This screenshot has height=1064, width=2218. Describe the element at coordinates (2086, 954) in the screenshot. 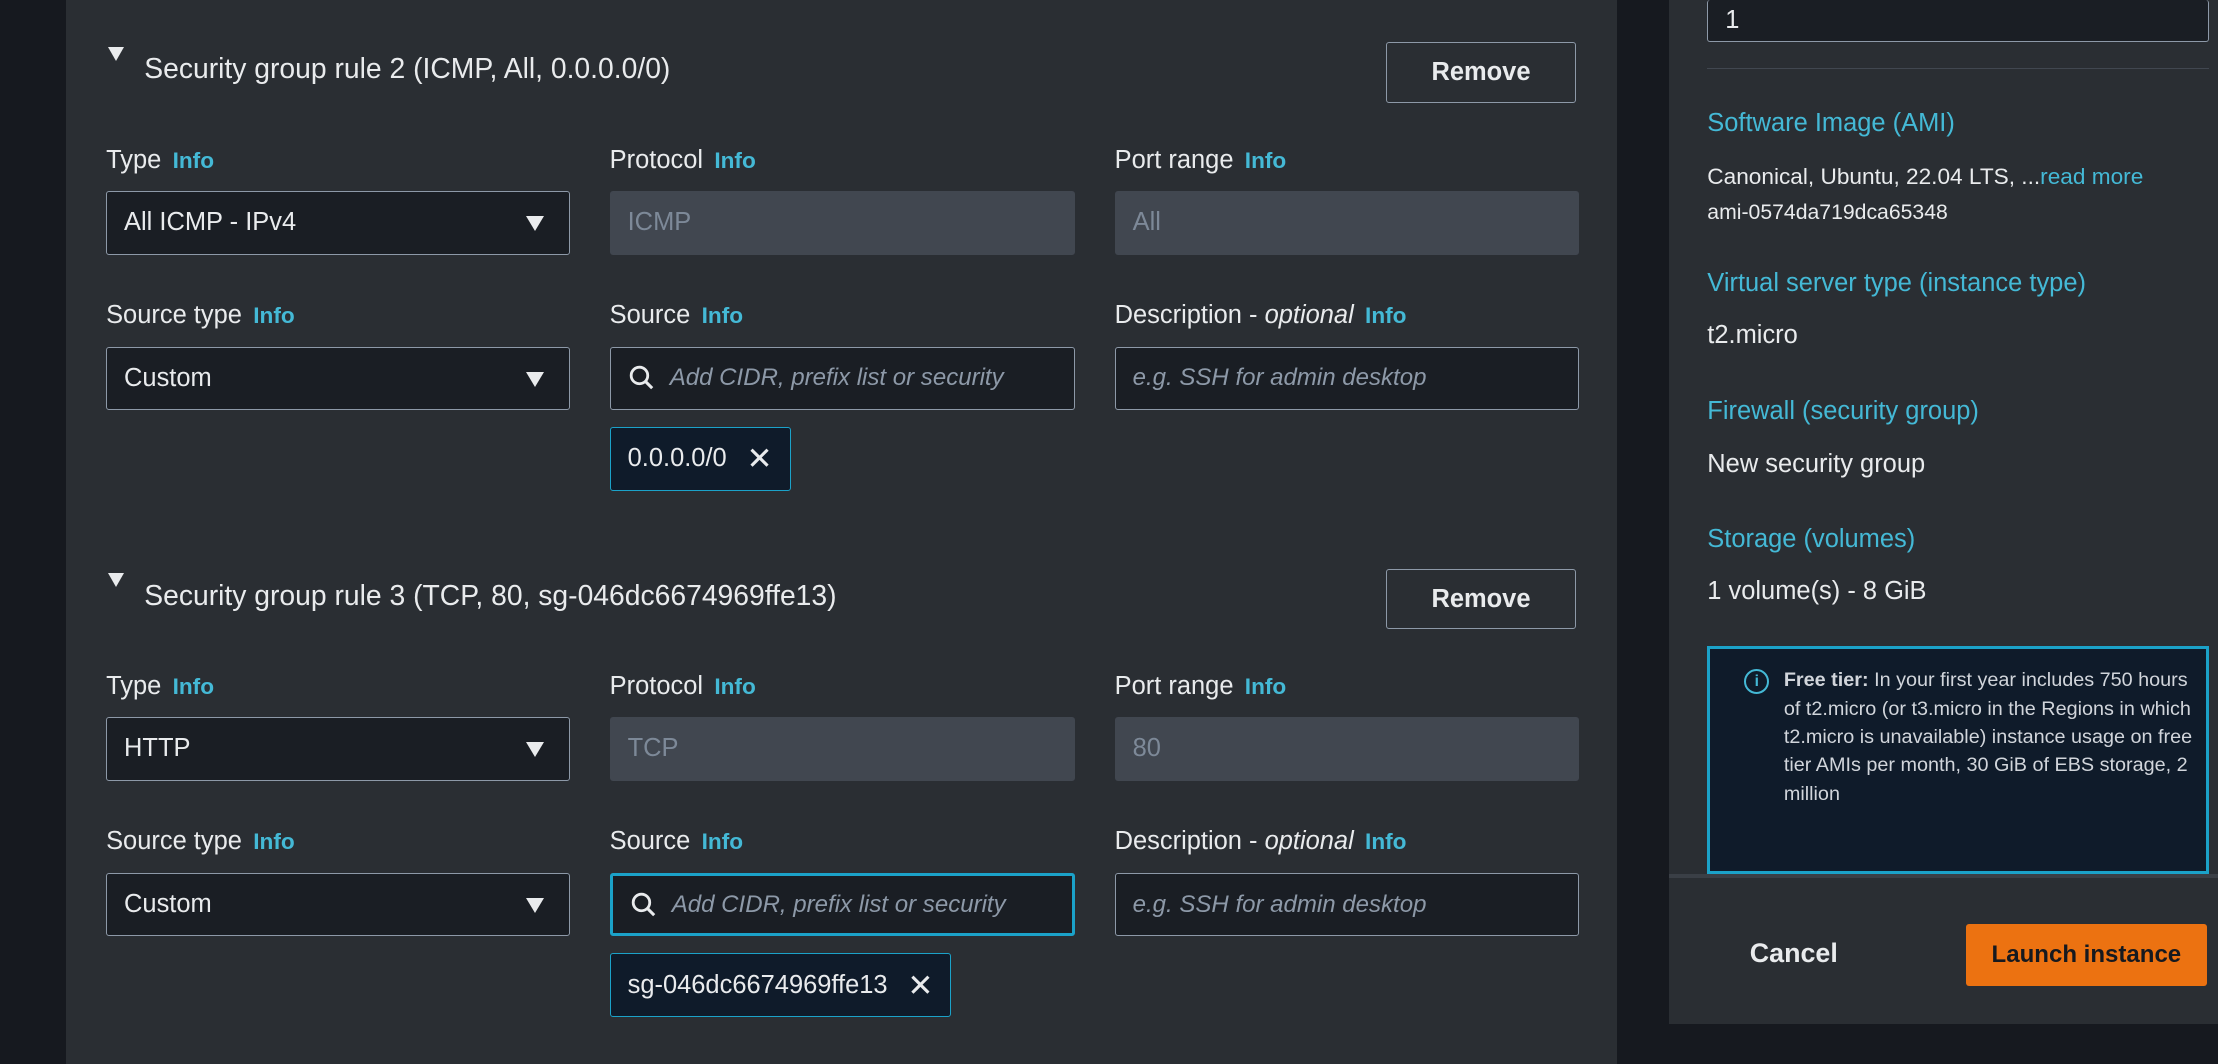

I see `launch-instance-button: Launch instance` at that location.